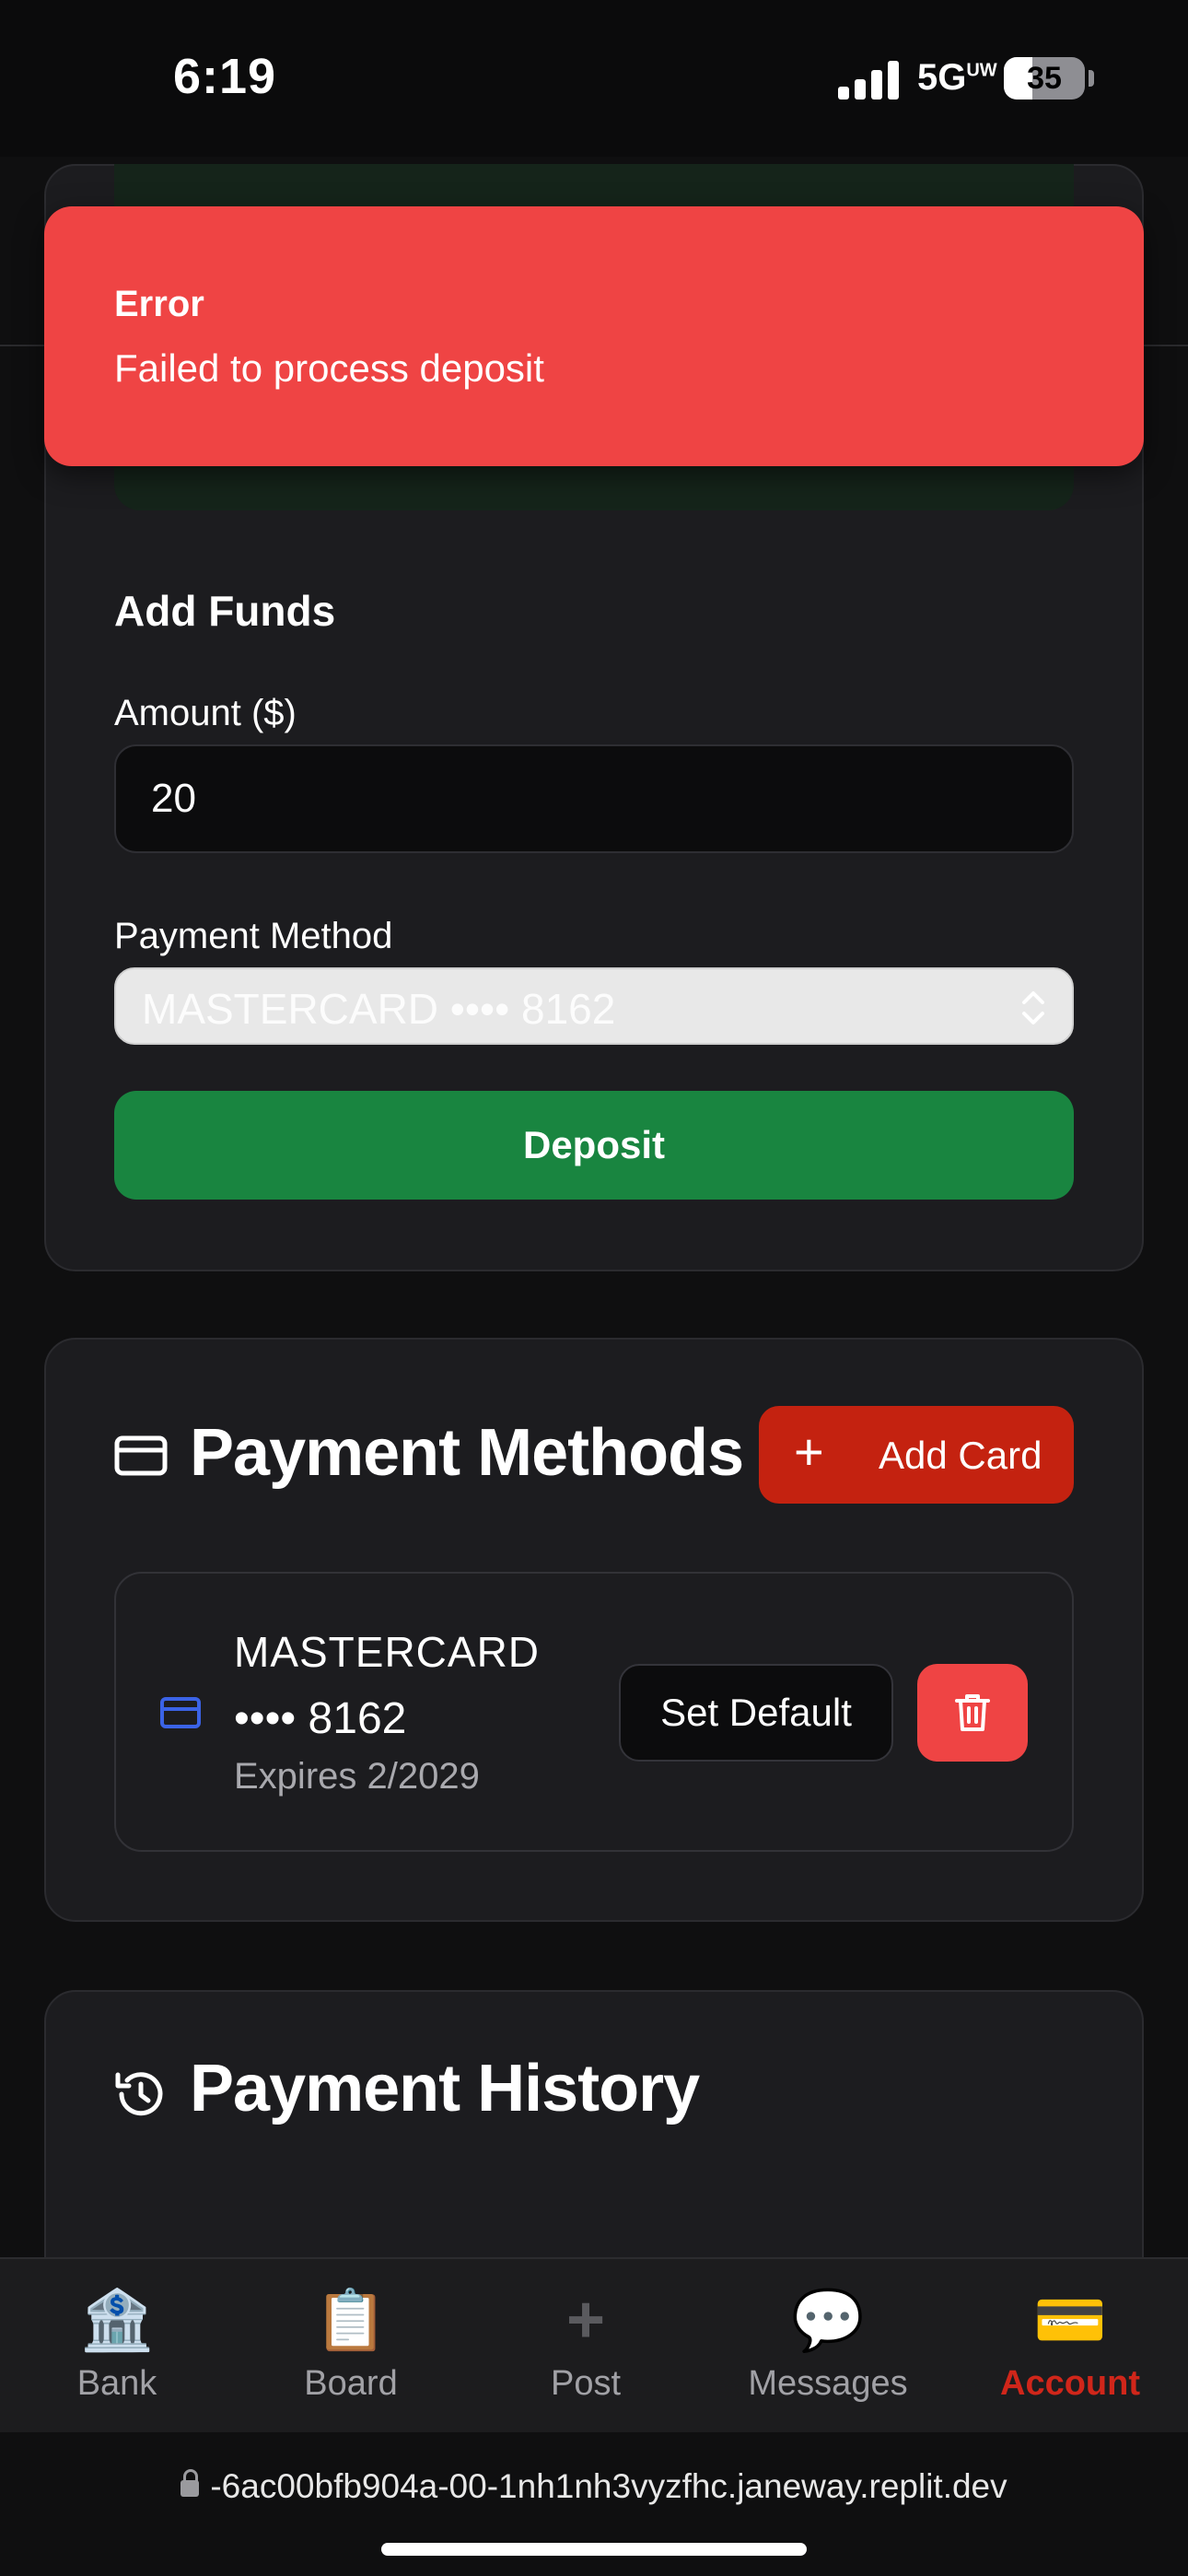 Image resolution: width=1188 pixels, height=2576 pixels. I want to click on network-indicator: 5GUW, so click(957, 77).